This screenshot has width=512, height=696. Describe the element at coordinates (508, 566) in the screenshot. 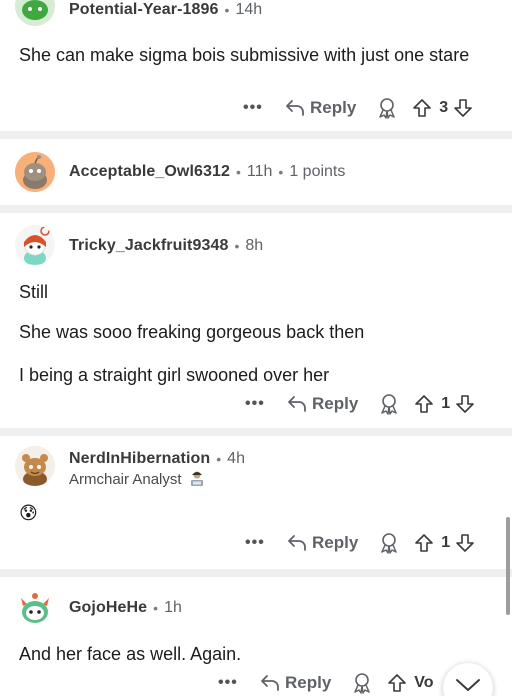

I see `scrollbar` at that location.